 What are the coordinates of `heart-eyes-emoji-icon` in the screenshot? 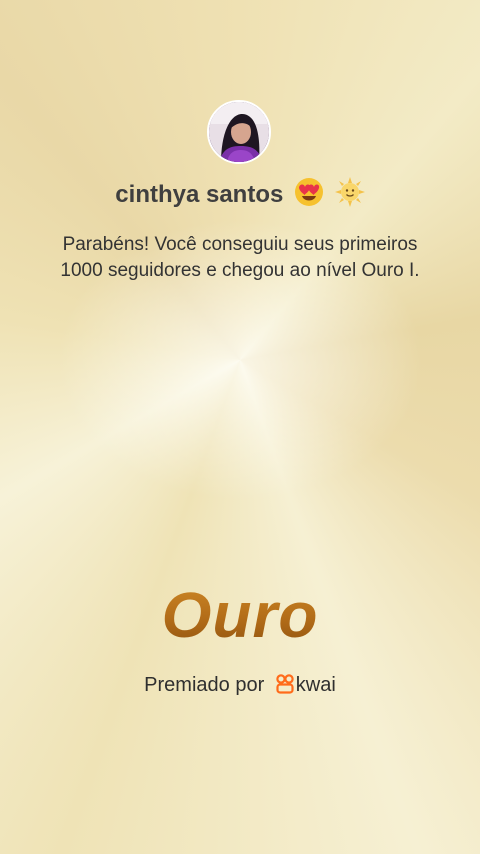 It's located at (309, 195).